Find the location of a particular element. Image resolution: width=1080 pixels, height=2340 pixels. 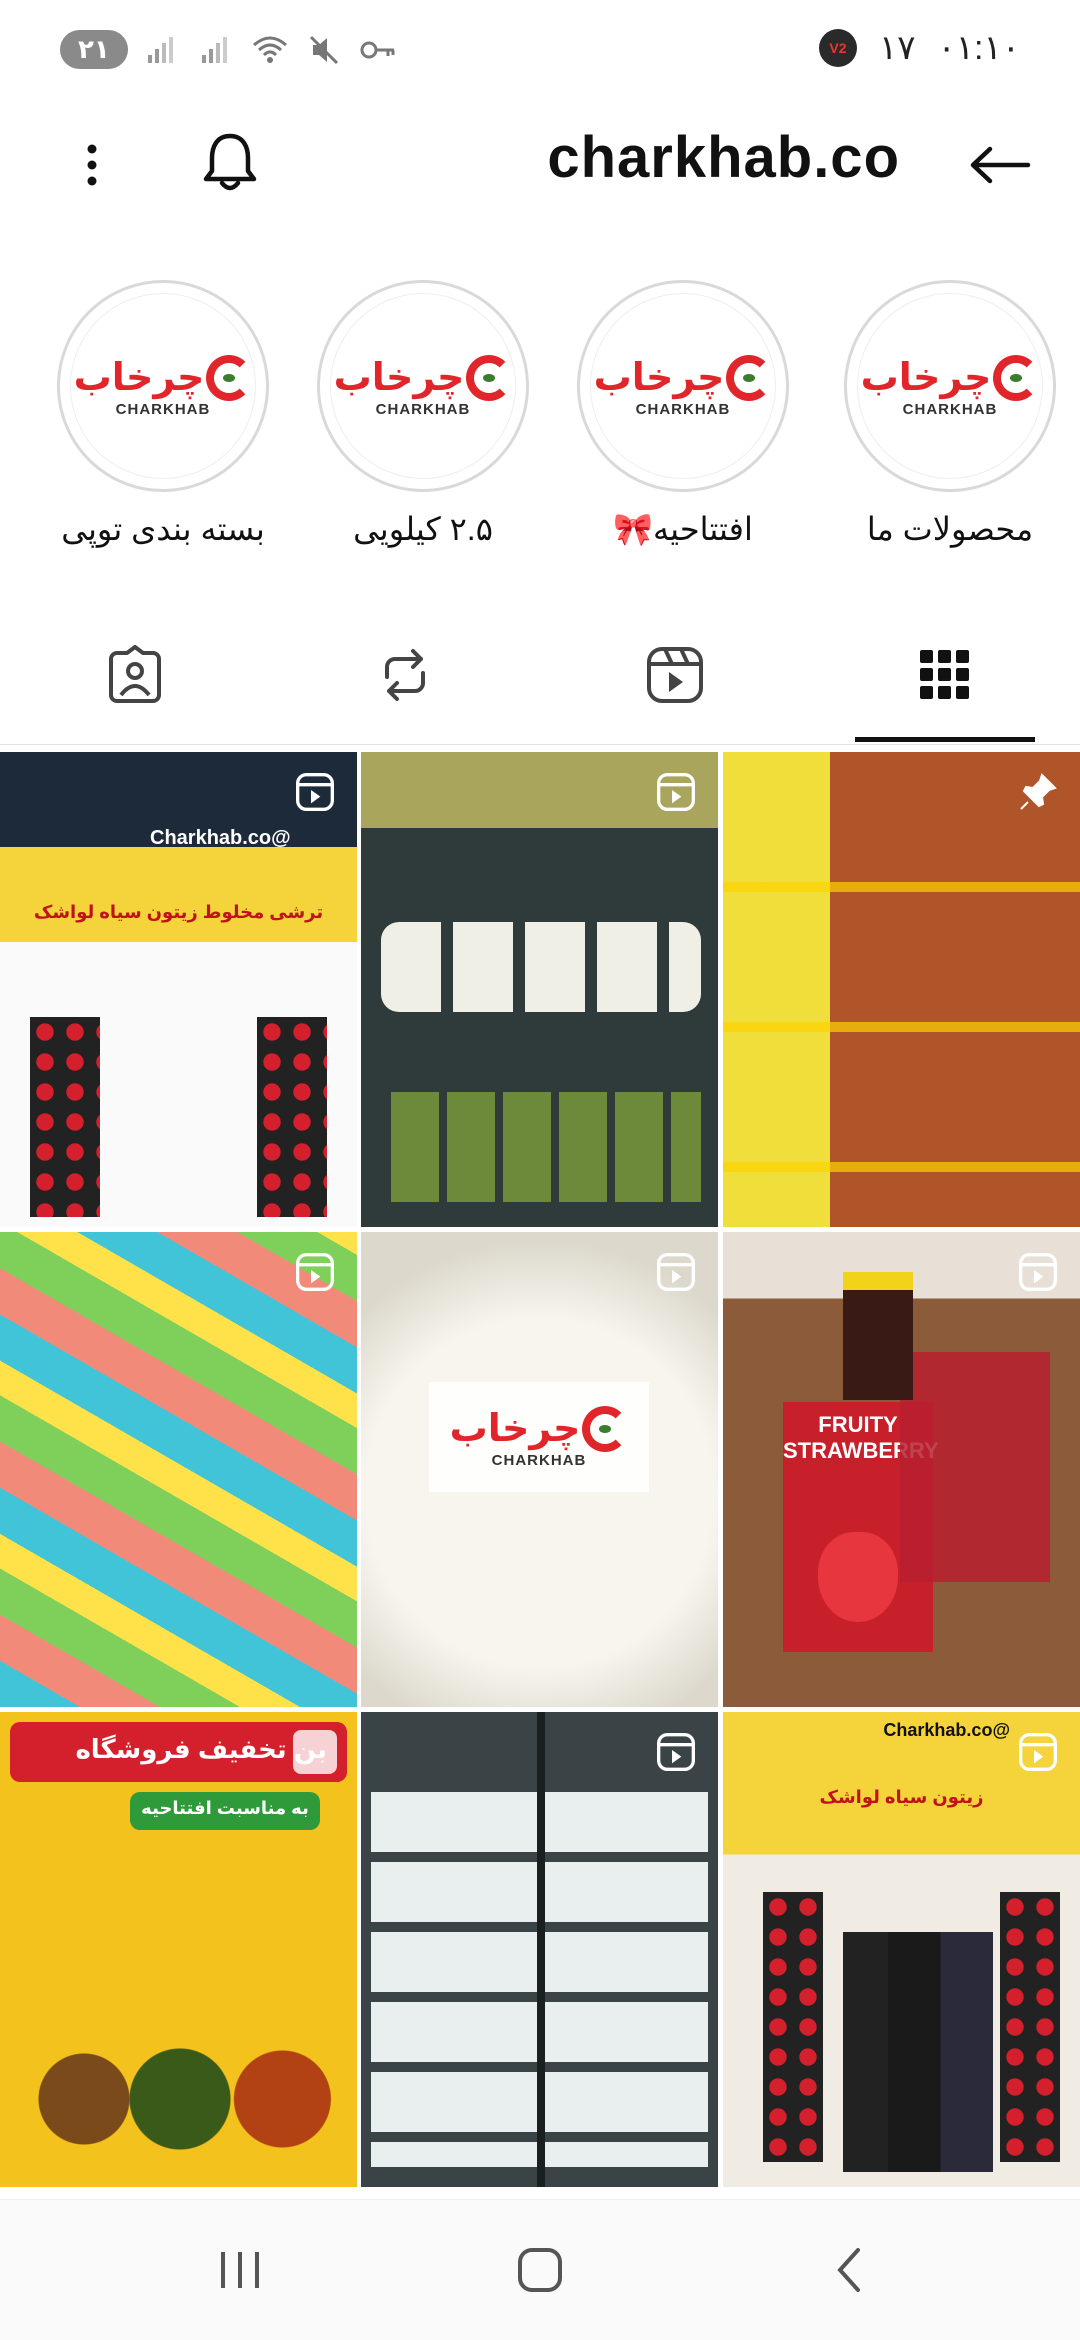

promo-subtitle: به مناسبت افتتاحیه is located at coordinates (225, 1808).